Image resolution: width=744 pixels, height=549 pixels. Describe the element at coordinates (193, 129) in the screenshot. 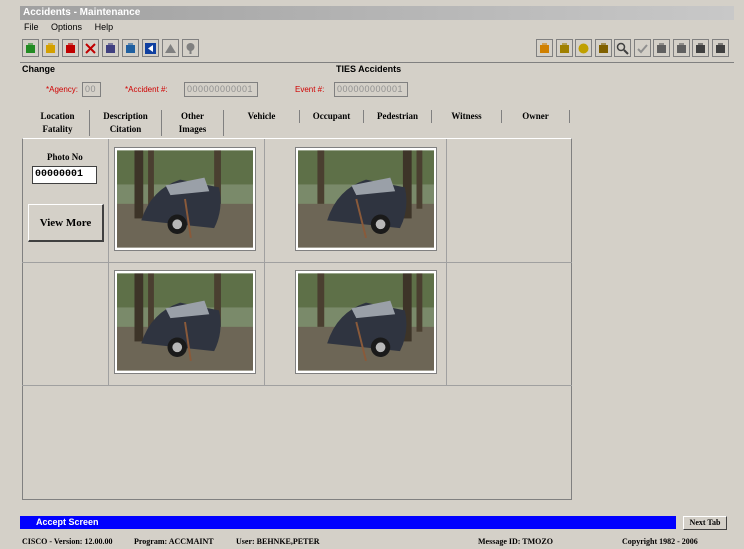

I see `tab-images: Images` at that location.